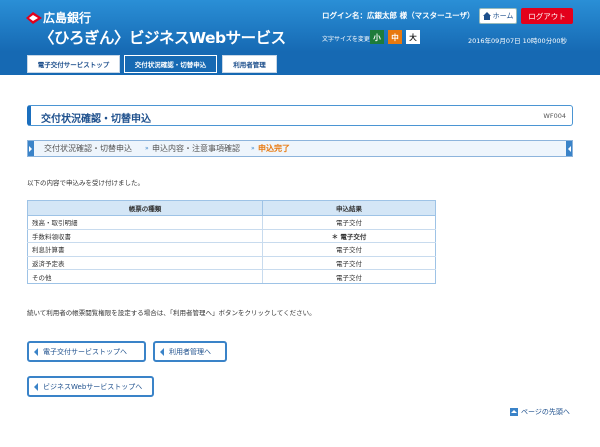 This screenshot has width=600, height=447. Describe the element at coordinates (145, 208) in the screenshot. I see `header-document-type: 帳票の種類` at that location.